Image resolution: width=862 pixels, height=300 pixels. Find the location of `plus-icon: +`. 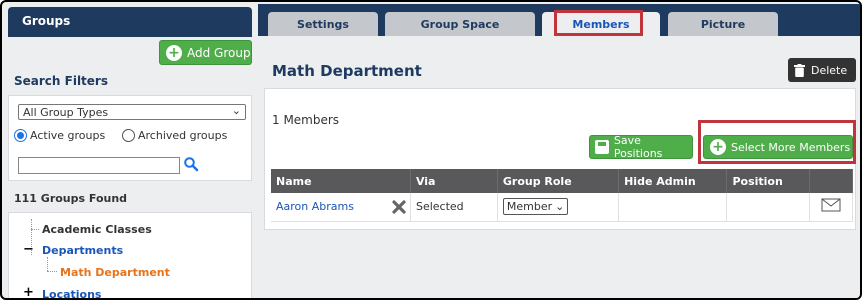

plus-icon: + is located at coordinates (174, 52).